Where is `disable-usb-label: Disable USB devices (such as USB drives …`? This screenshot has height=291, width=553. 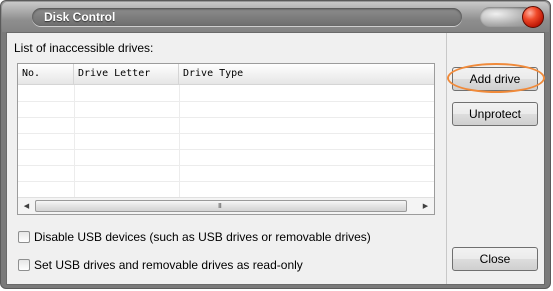 disable-usb-label: Disable USB devices (such as USB drives … is located at coordinates (202, 237).